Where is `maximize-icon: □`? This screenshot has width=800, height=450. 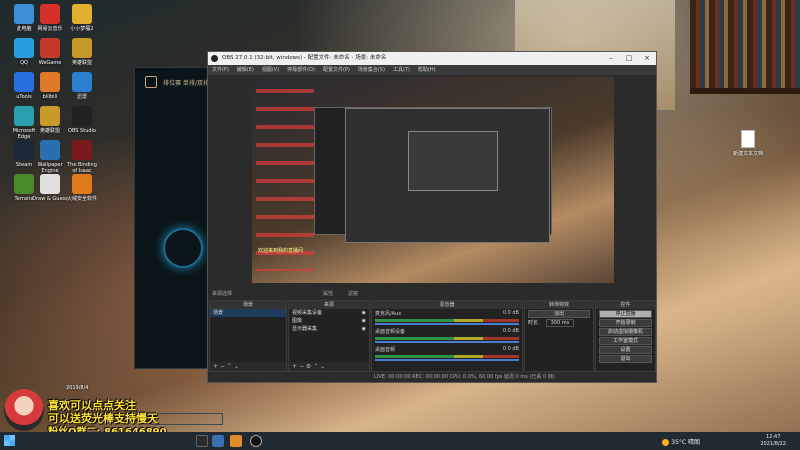
maximize-icon: □ is located at coordinates (629, 58).